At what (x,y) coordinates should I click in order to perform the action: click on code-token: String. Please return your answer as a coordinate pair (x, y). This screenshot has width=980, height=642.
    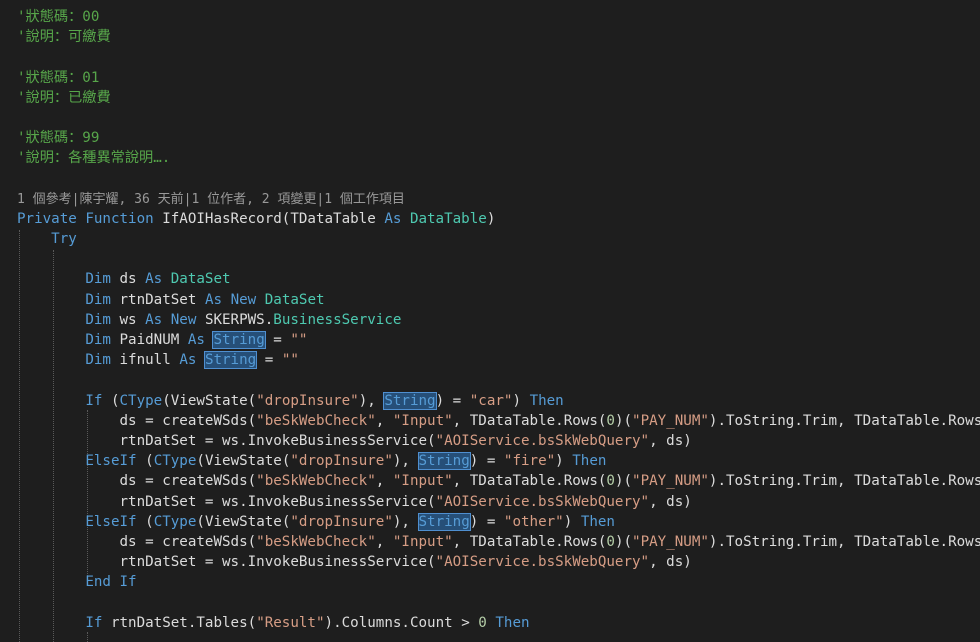
    Looking at the image, I should click on (444, 461).